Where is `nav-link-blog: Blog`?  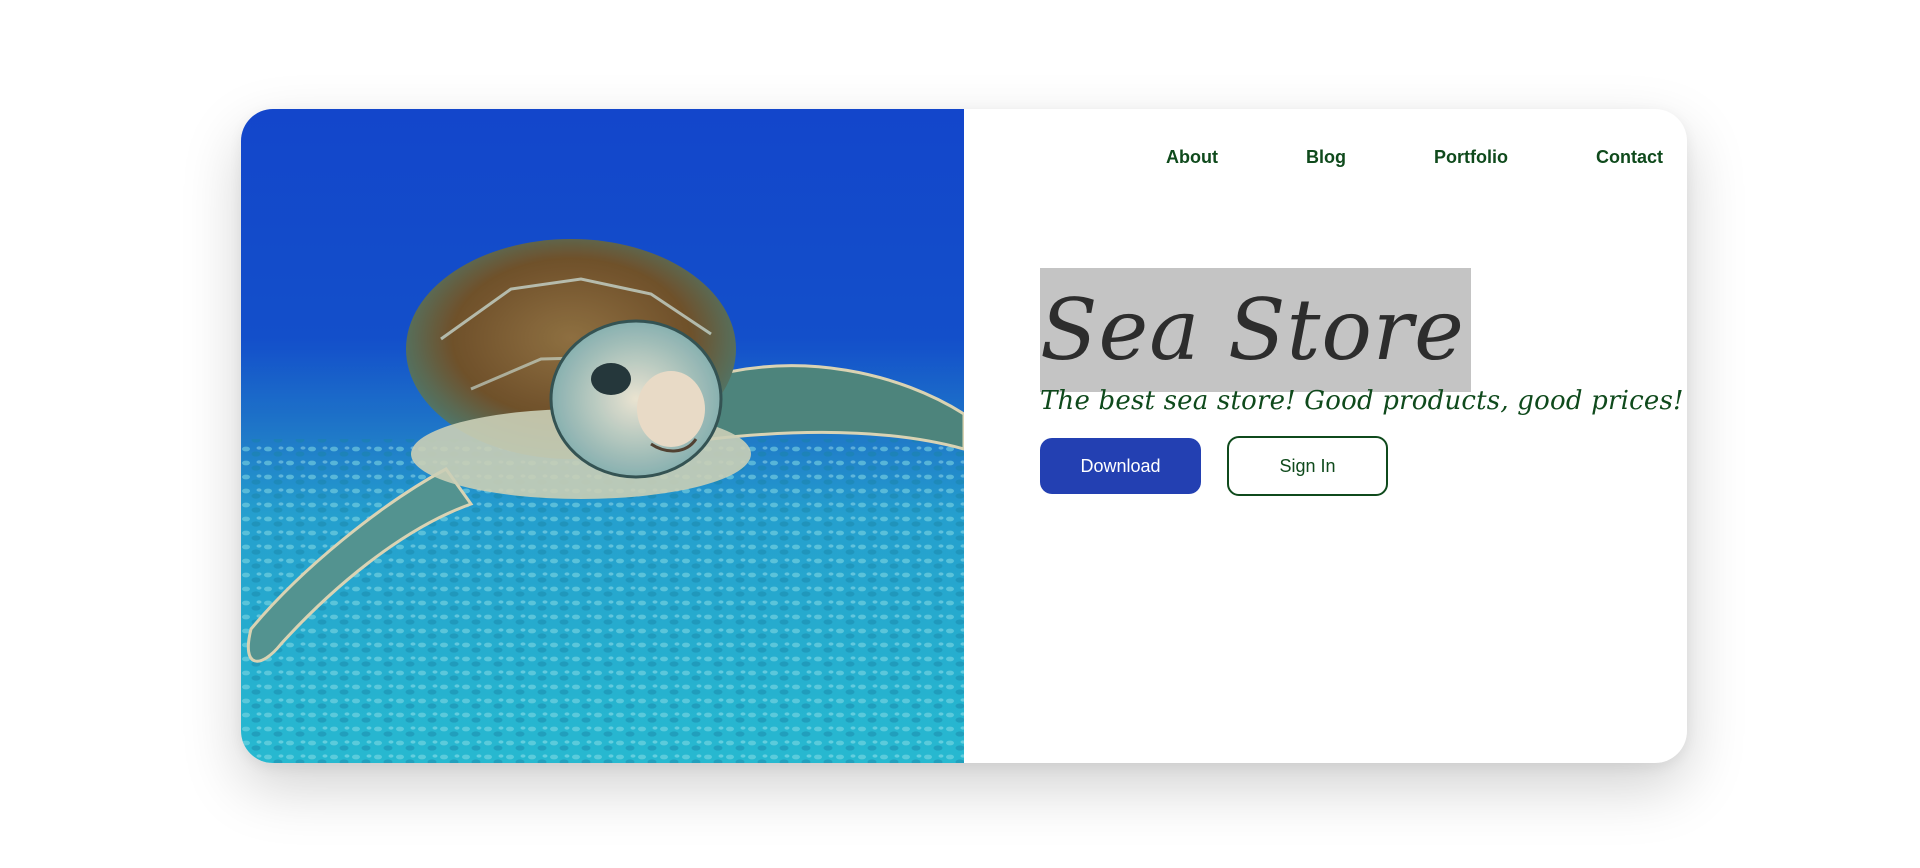
nav-link-blog: Blog is located at coordinates (1326, 157).